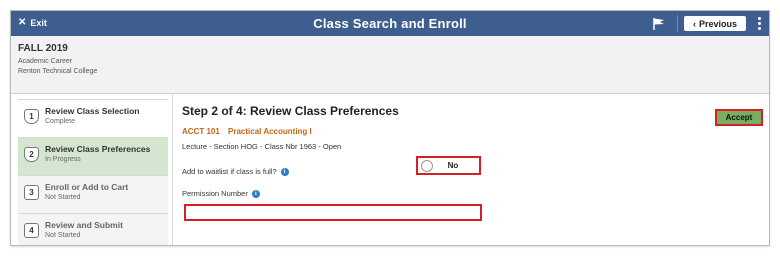  Describe the element at coordinates (93, 156) in the screenshot. I see `step-item-review-class-preferences: 2 Review Class Preferences In Progress` at that location.